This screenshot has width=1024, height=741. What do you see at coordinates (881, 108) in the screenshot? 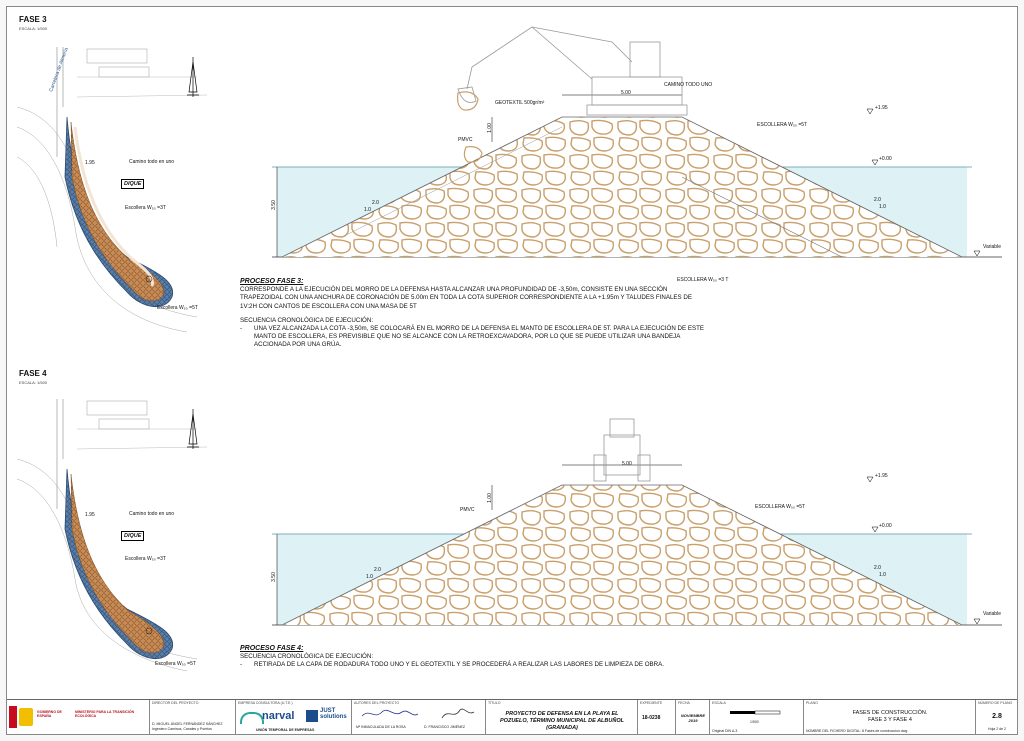
I see `fase3-level-top: +1.95` at bounding box center [881, 108].